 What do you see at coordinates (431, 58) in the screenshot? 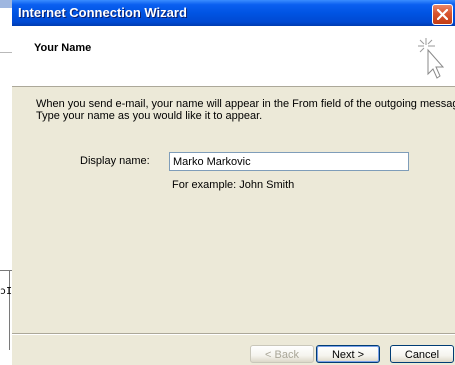
I see `wizard-wand-icon` at bounding box center [431, 58].